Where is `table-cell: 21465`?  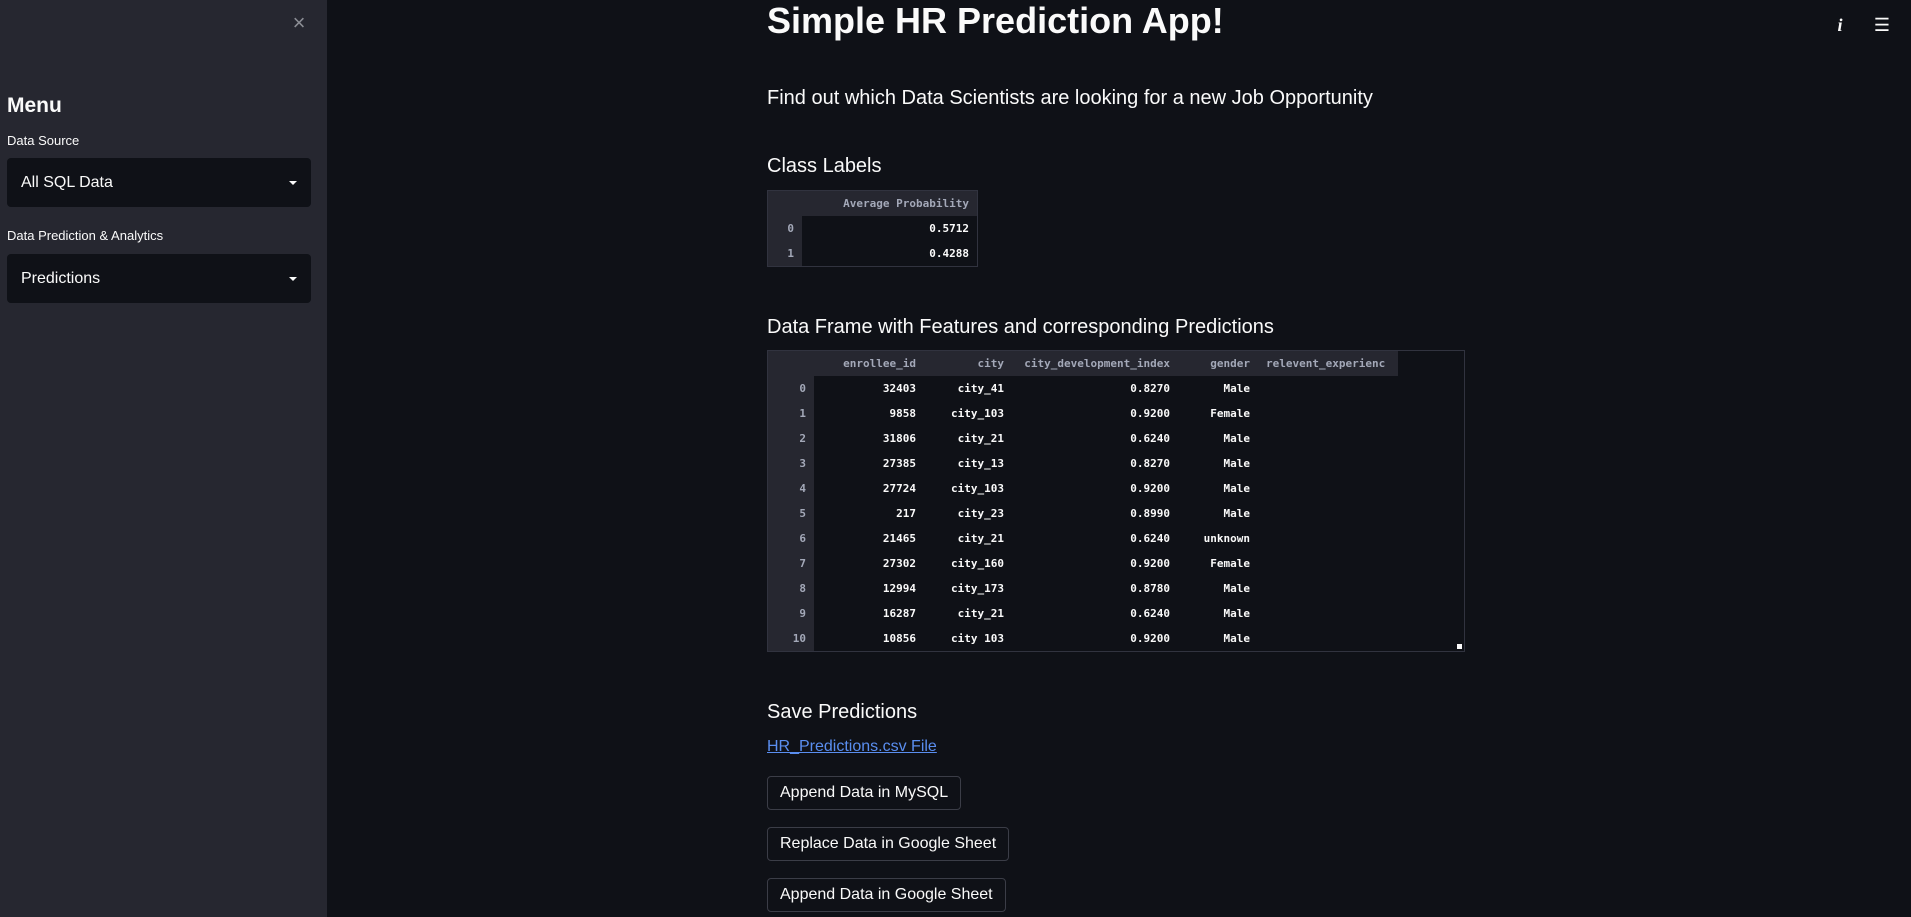
table-cell: 21465 is located at coordinates (899, 538).